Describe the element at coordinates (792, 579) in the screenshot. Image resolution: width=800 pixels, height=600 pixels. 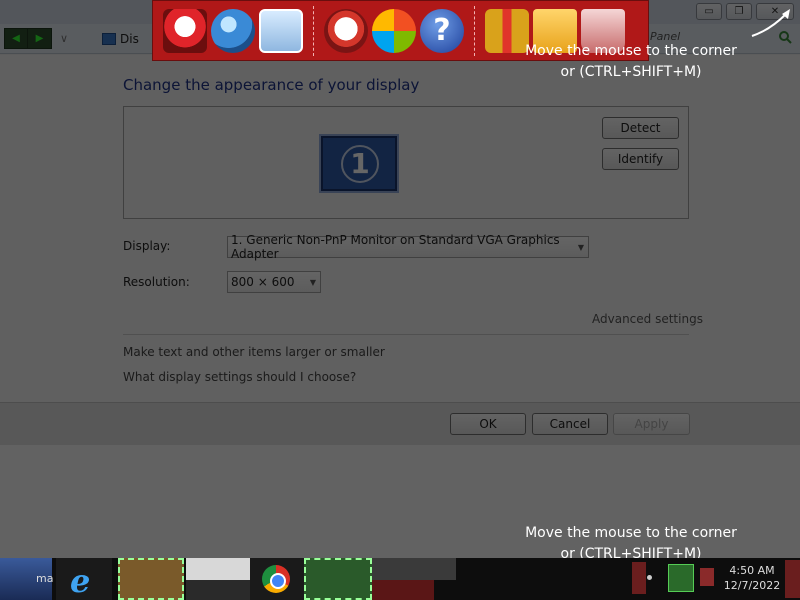
I see `show-desktop-button` at that location.